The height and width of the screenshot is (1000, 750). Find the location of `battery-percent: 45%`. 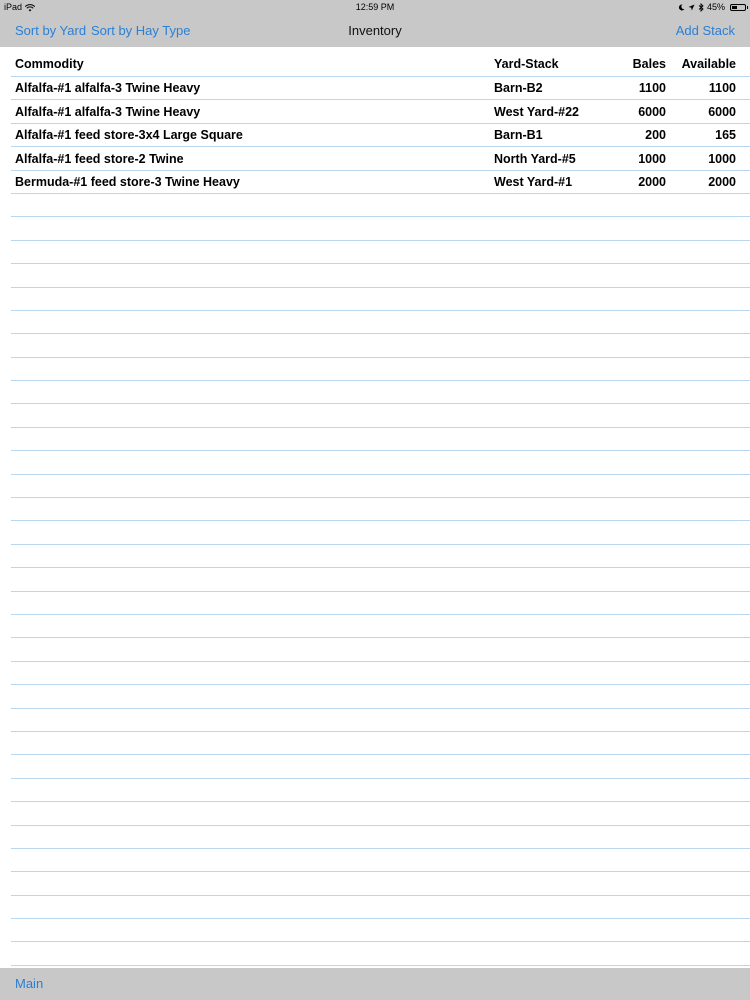

battery-percent: 45% is located at coordinates (715, 7).